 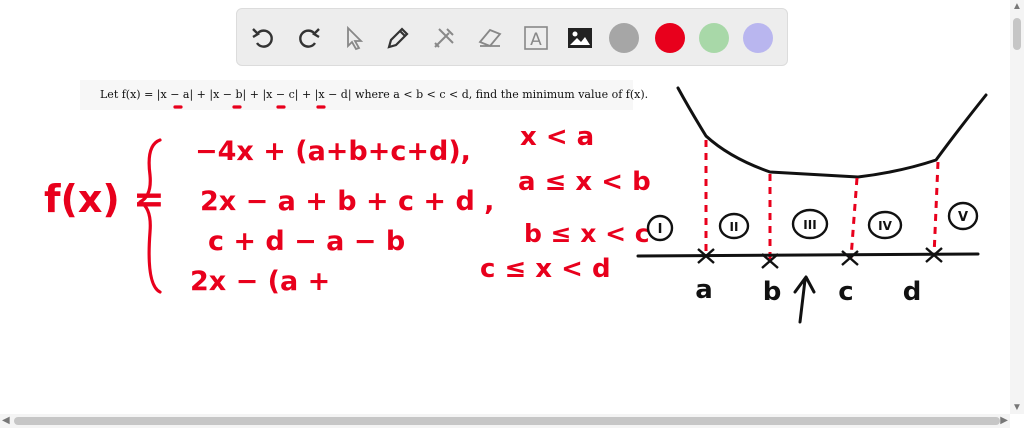 I want to click on scroll-left-arrow: ◀, so click(x=6, y=420).